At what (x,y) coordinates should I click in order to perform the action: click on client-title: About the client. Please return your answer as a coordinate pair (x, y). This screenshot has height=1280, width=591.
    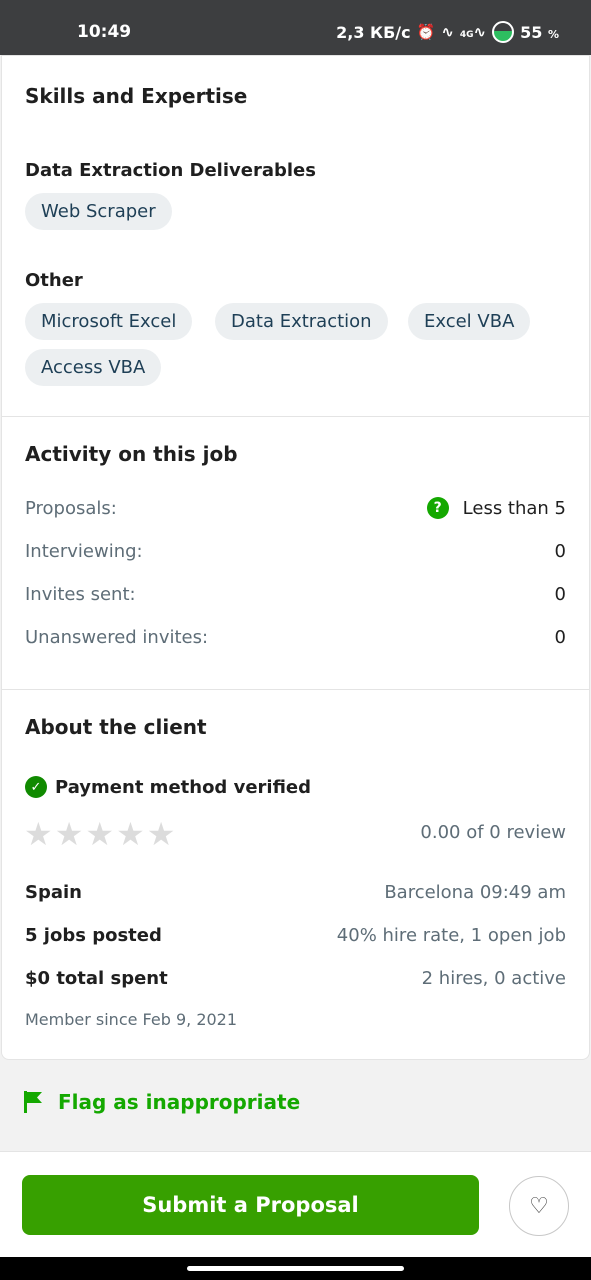
    Looking at the image, I should click on (116, 727).